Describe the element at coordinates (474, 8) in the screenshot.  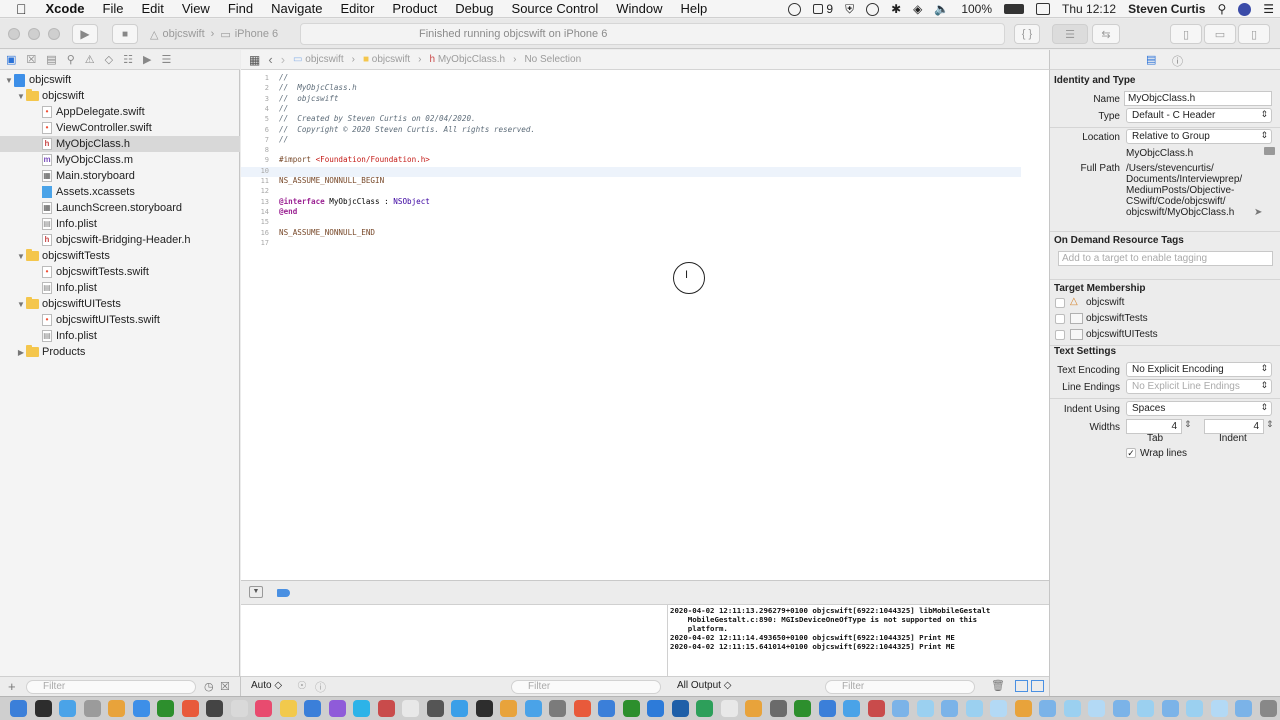
I see `menu-debug: Debug` at that location.